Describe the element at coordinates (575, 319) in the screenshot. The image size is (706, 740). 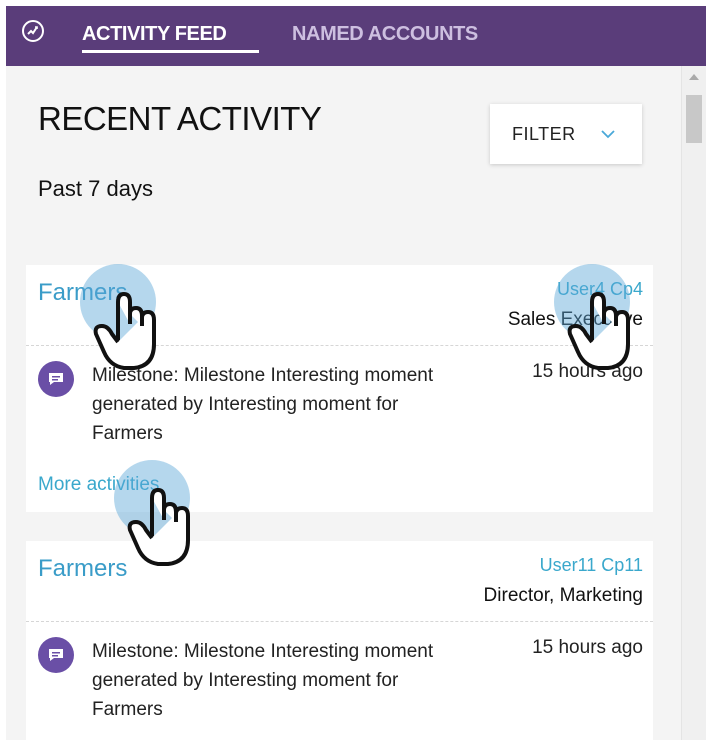
I see `user-role: Sales Executive` at that location.